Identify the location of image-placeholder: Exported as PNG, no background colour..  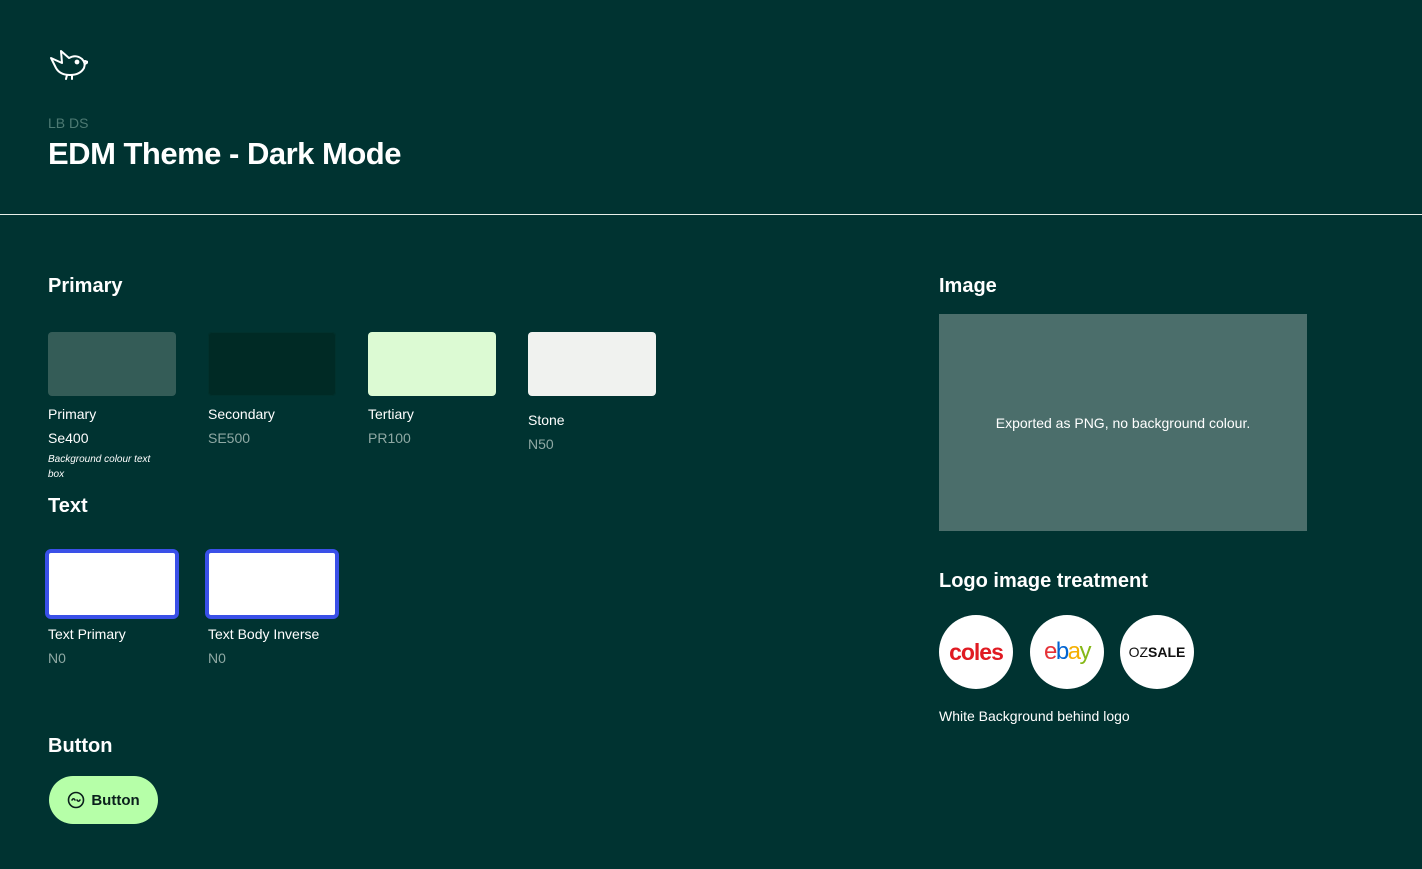
(1123, 422).